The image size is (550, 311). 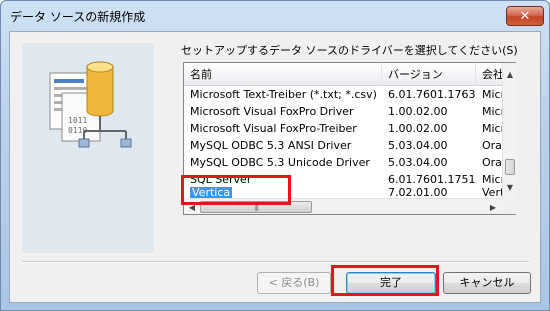 I want to click on column-header-version: バージョン, so click(x=429, y=74).